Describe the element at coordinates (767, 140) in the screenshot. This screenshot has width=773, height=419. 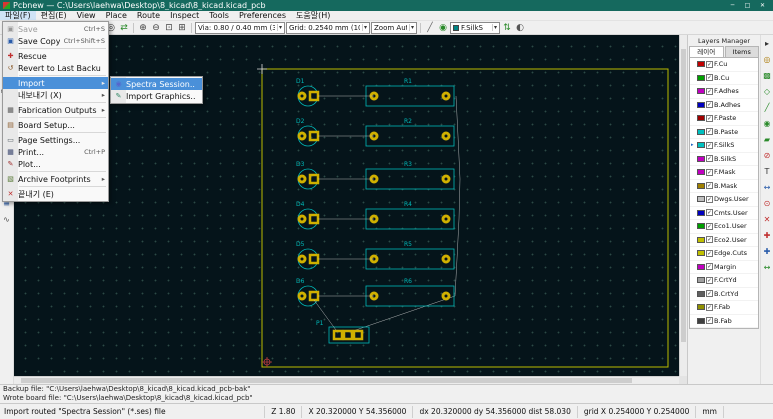
I see `add-zone-icon: ▰` at that location.